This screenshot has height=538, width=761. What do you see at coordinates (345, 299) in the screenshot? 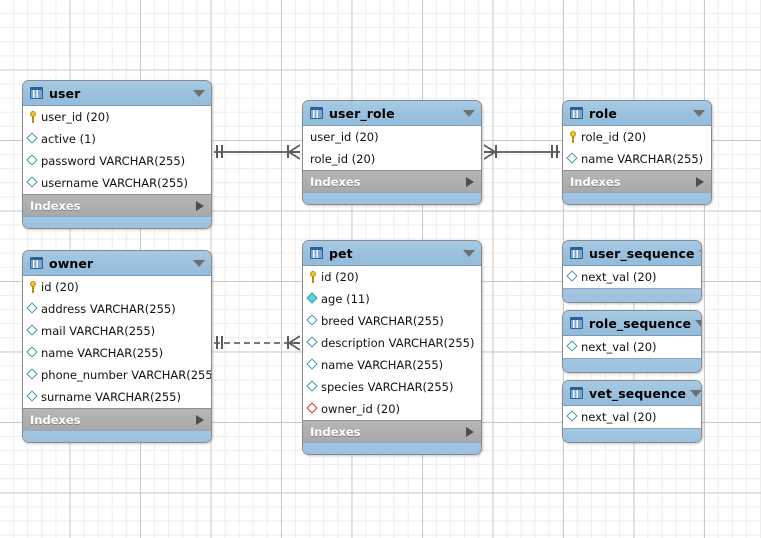
I see `column-label: age (11)` at bounding box center [345, 299].